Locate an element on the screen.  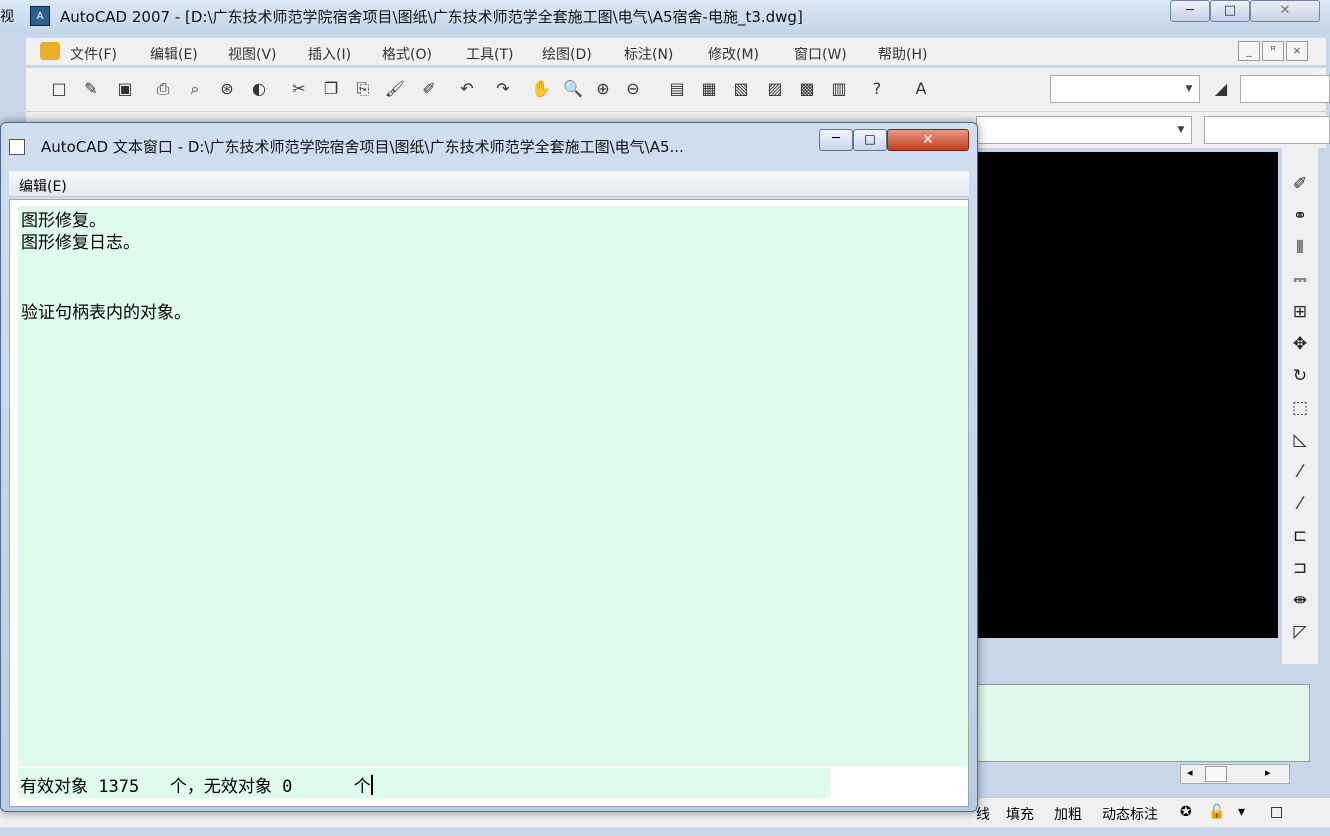
menu-item: 工具(T) is located at coordinates (489, 54).